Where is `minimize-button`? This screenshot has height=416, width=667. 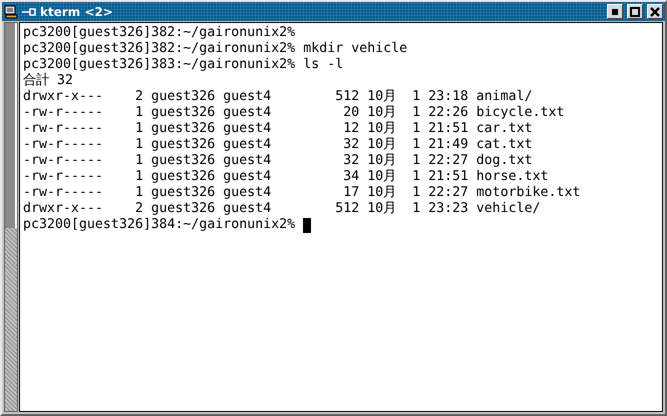
minimize-button is located at coordinates (615, 11).